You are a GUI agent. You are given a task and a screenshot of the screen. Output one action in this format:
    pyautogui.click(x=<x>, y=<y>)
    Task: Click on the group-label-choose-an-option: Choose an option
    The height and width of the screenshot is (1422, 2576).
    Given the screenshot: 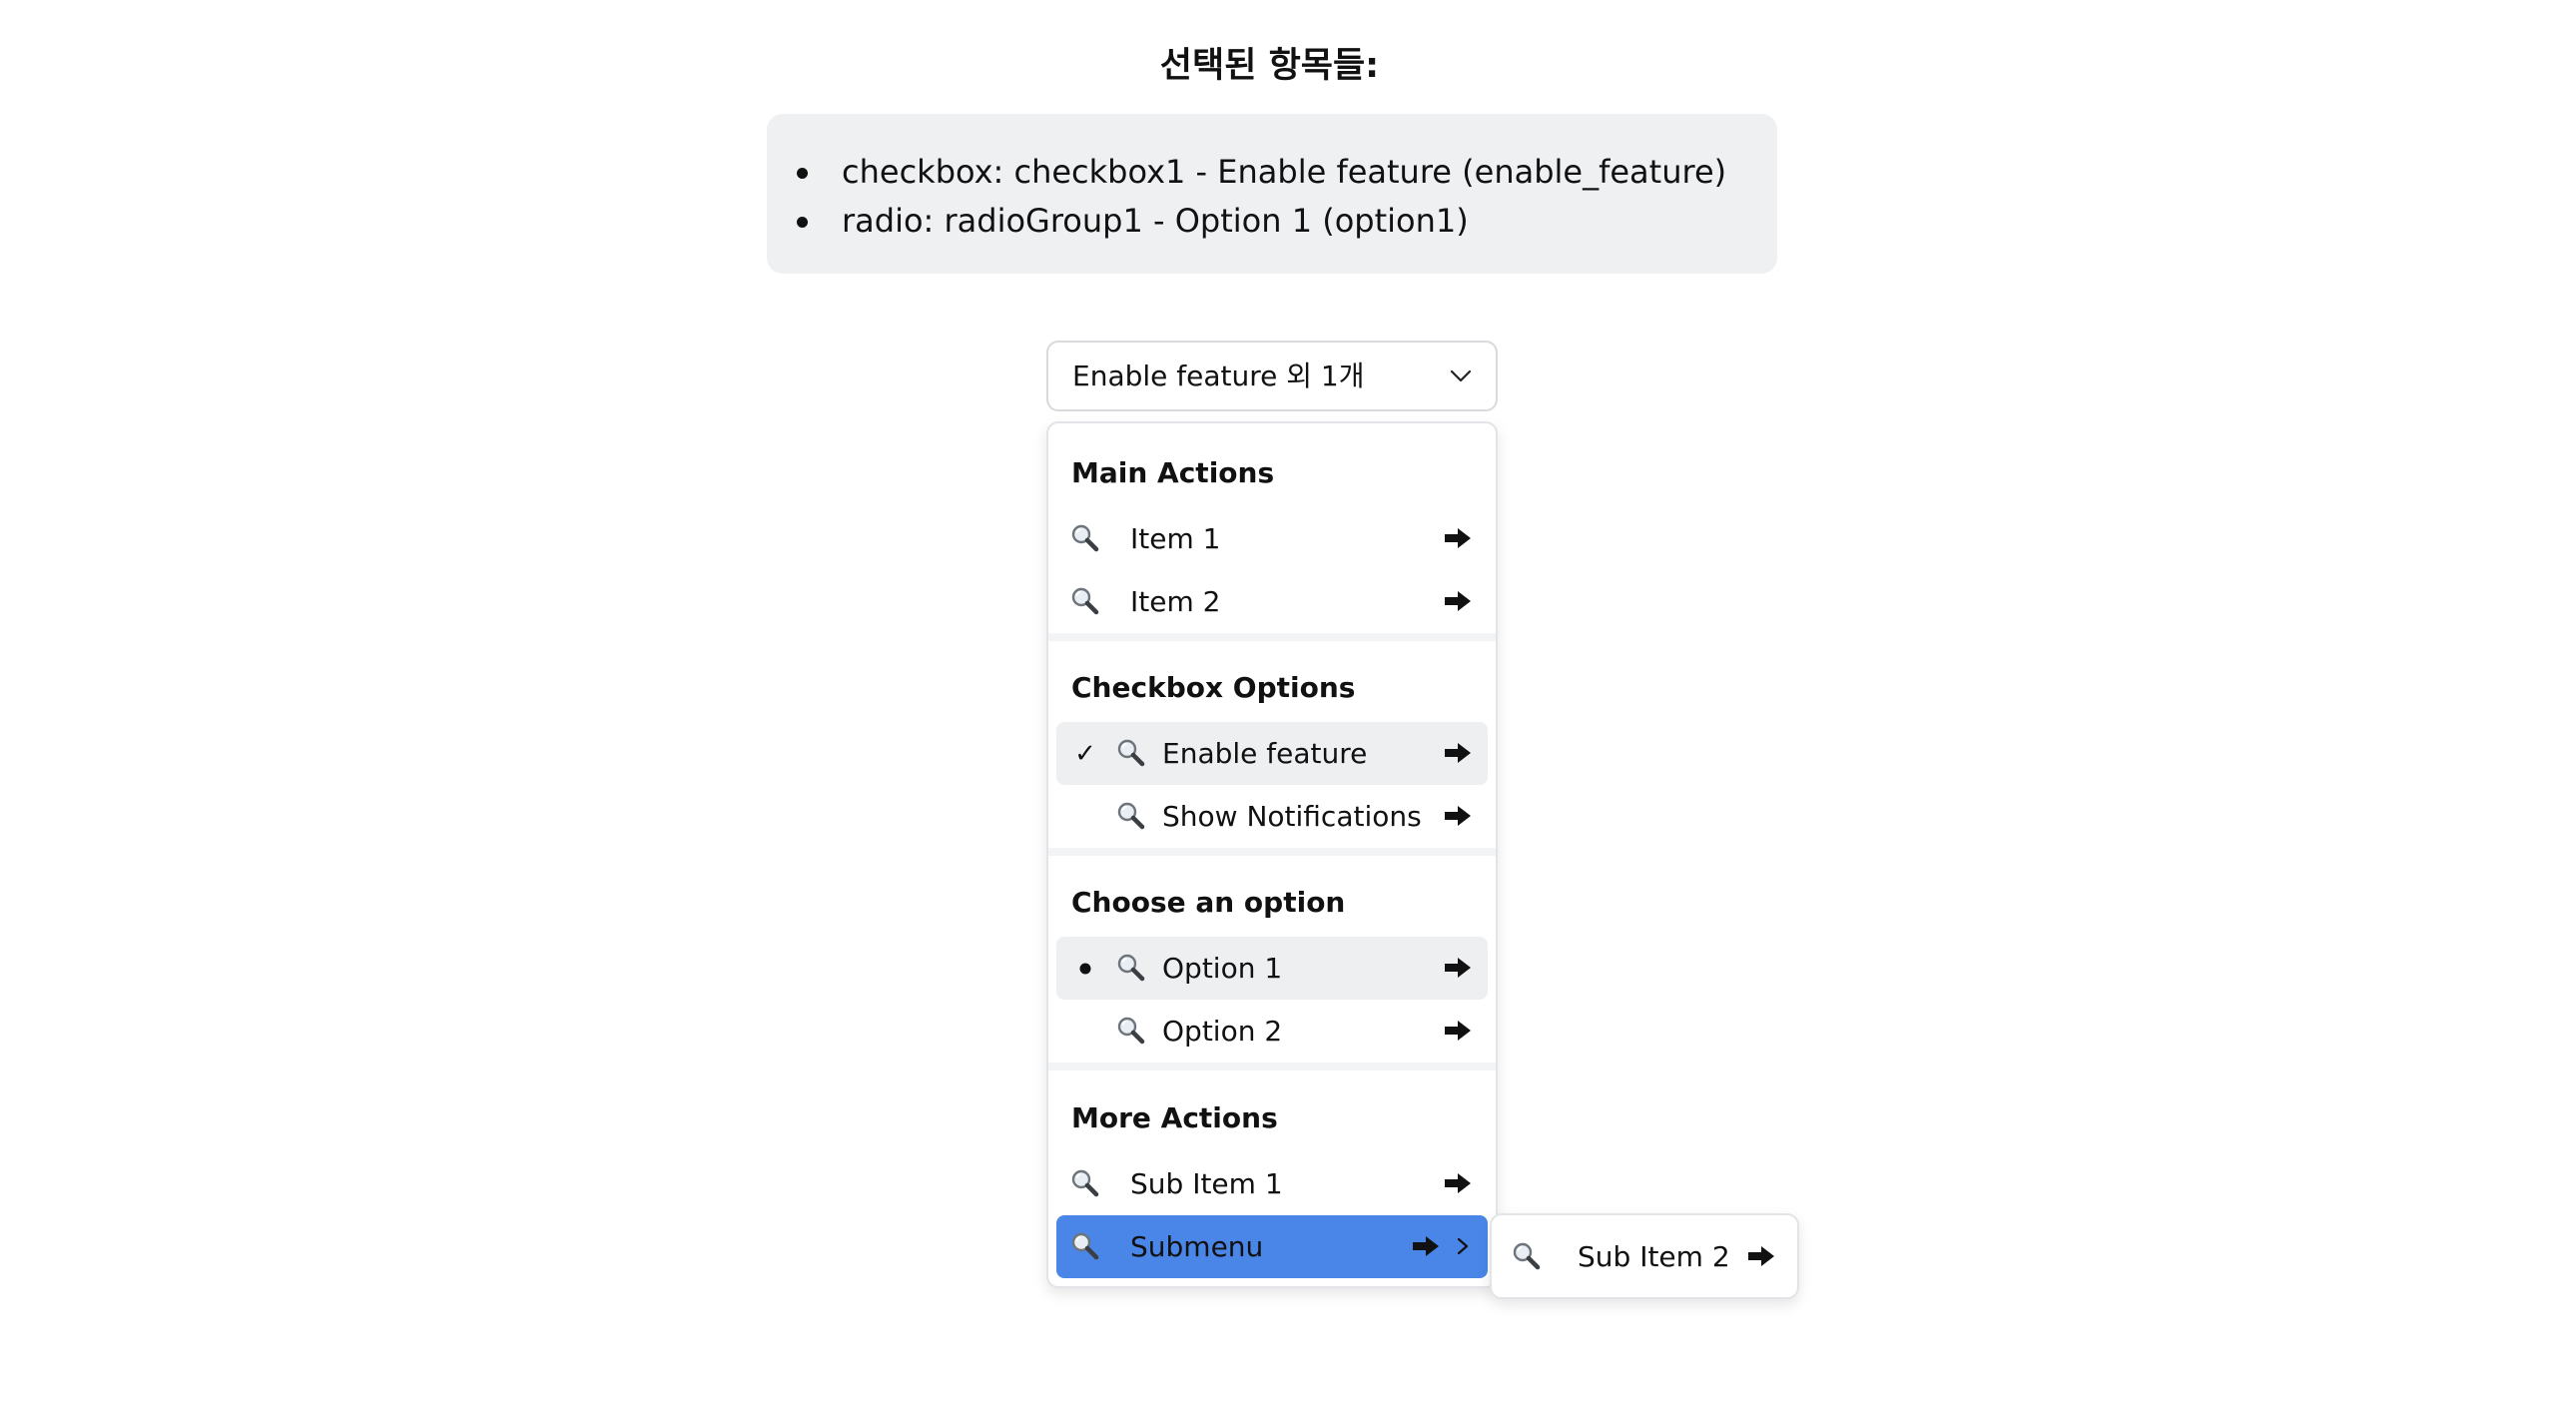 What is the action you would take?
    pyautogui.click(x=1208, y=902)
    